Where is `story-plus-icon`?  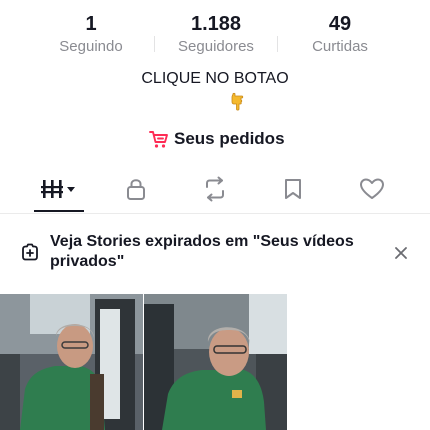 story-plus-icon is located at coordinates (30, 252).